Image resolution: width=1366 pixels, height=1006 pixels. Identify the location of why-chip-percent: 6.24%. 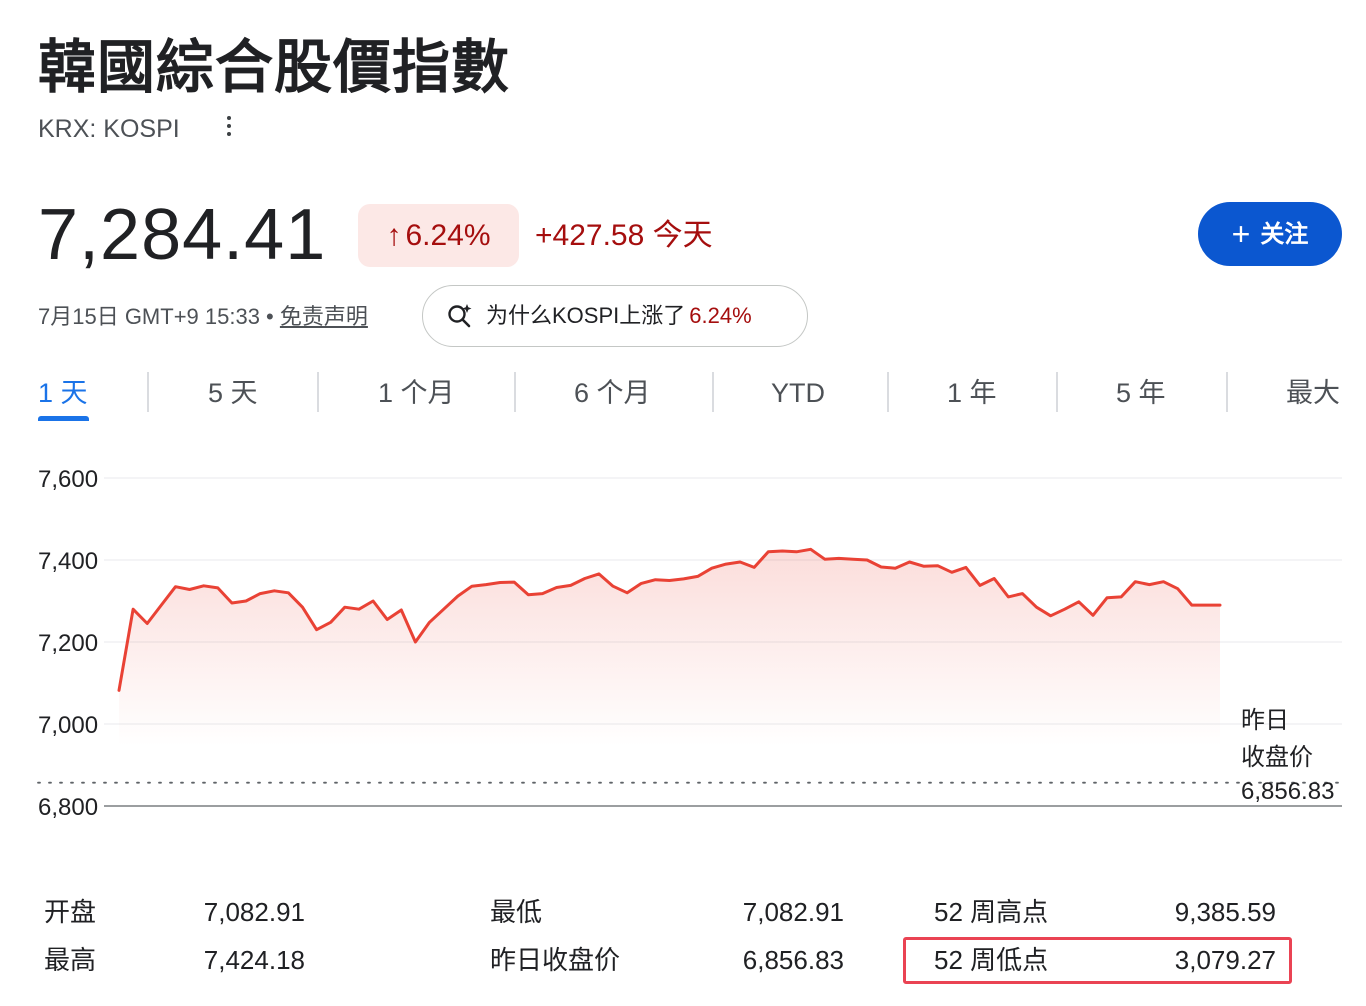
(720, 315).